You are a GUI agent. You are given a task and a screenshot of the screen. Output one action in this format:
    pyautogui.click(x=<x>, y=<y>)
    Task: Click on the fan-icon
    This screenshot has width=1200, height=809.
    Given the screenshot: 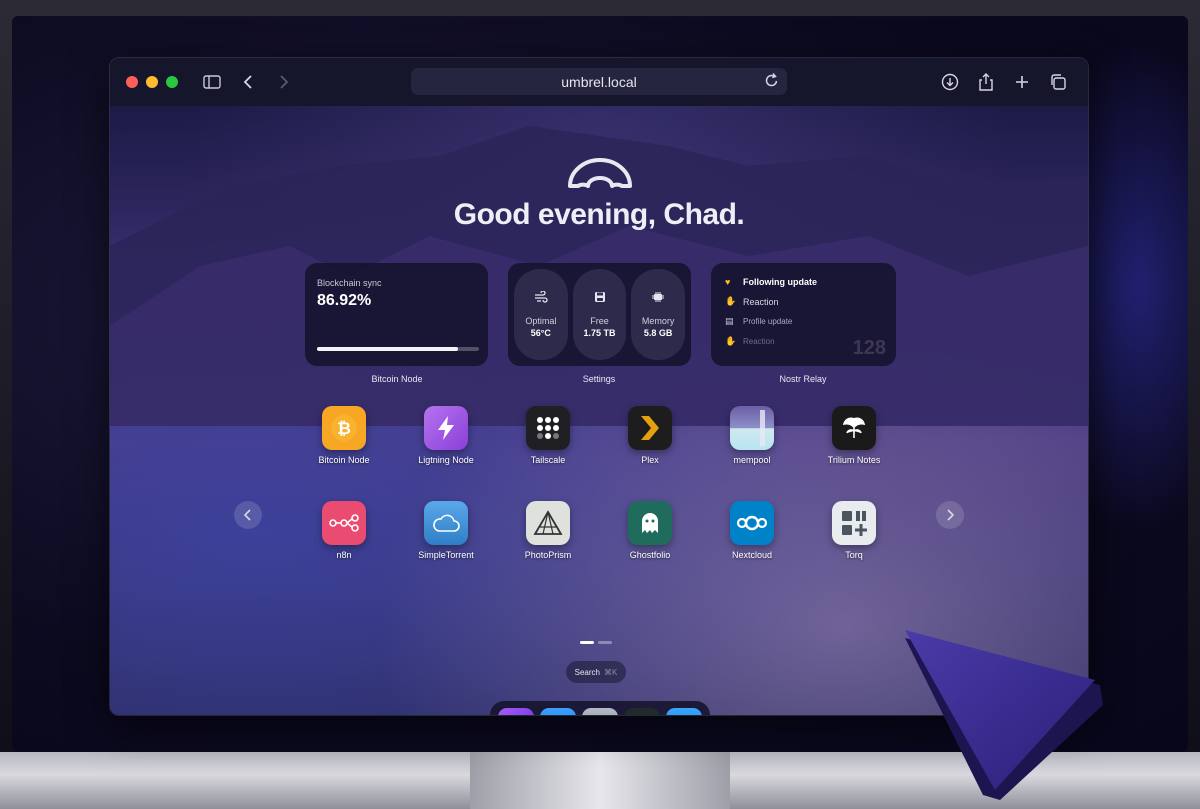 What is the action you would take?
    pyautogui.click(x=541, y=298)
    